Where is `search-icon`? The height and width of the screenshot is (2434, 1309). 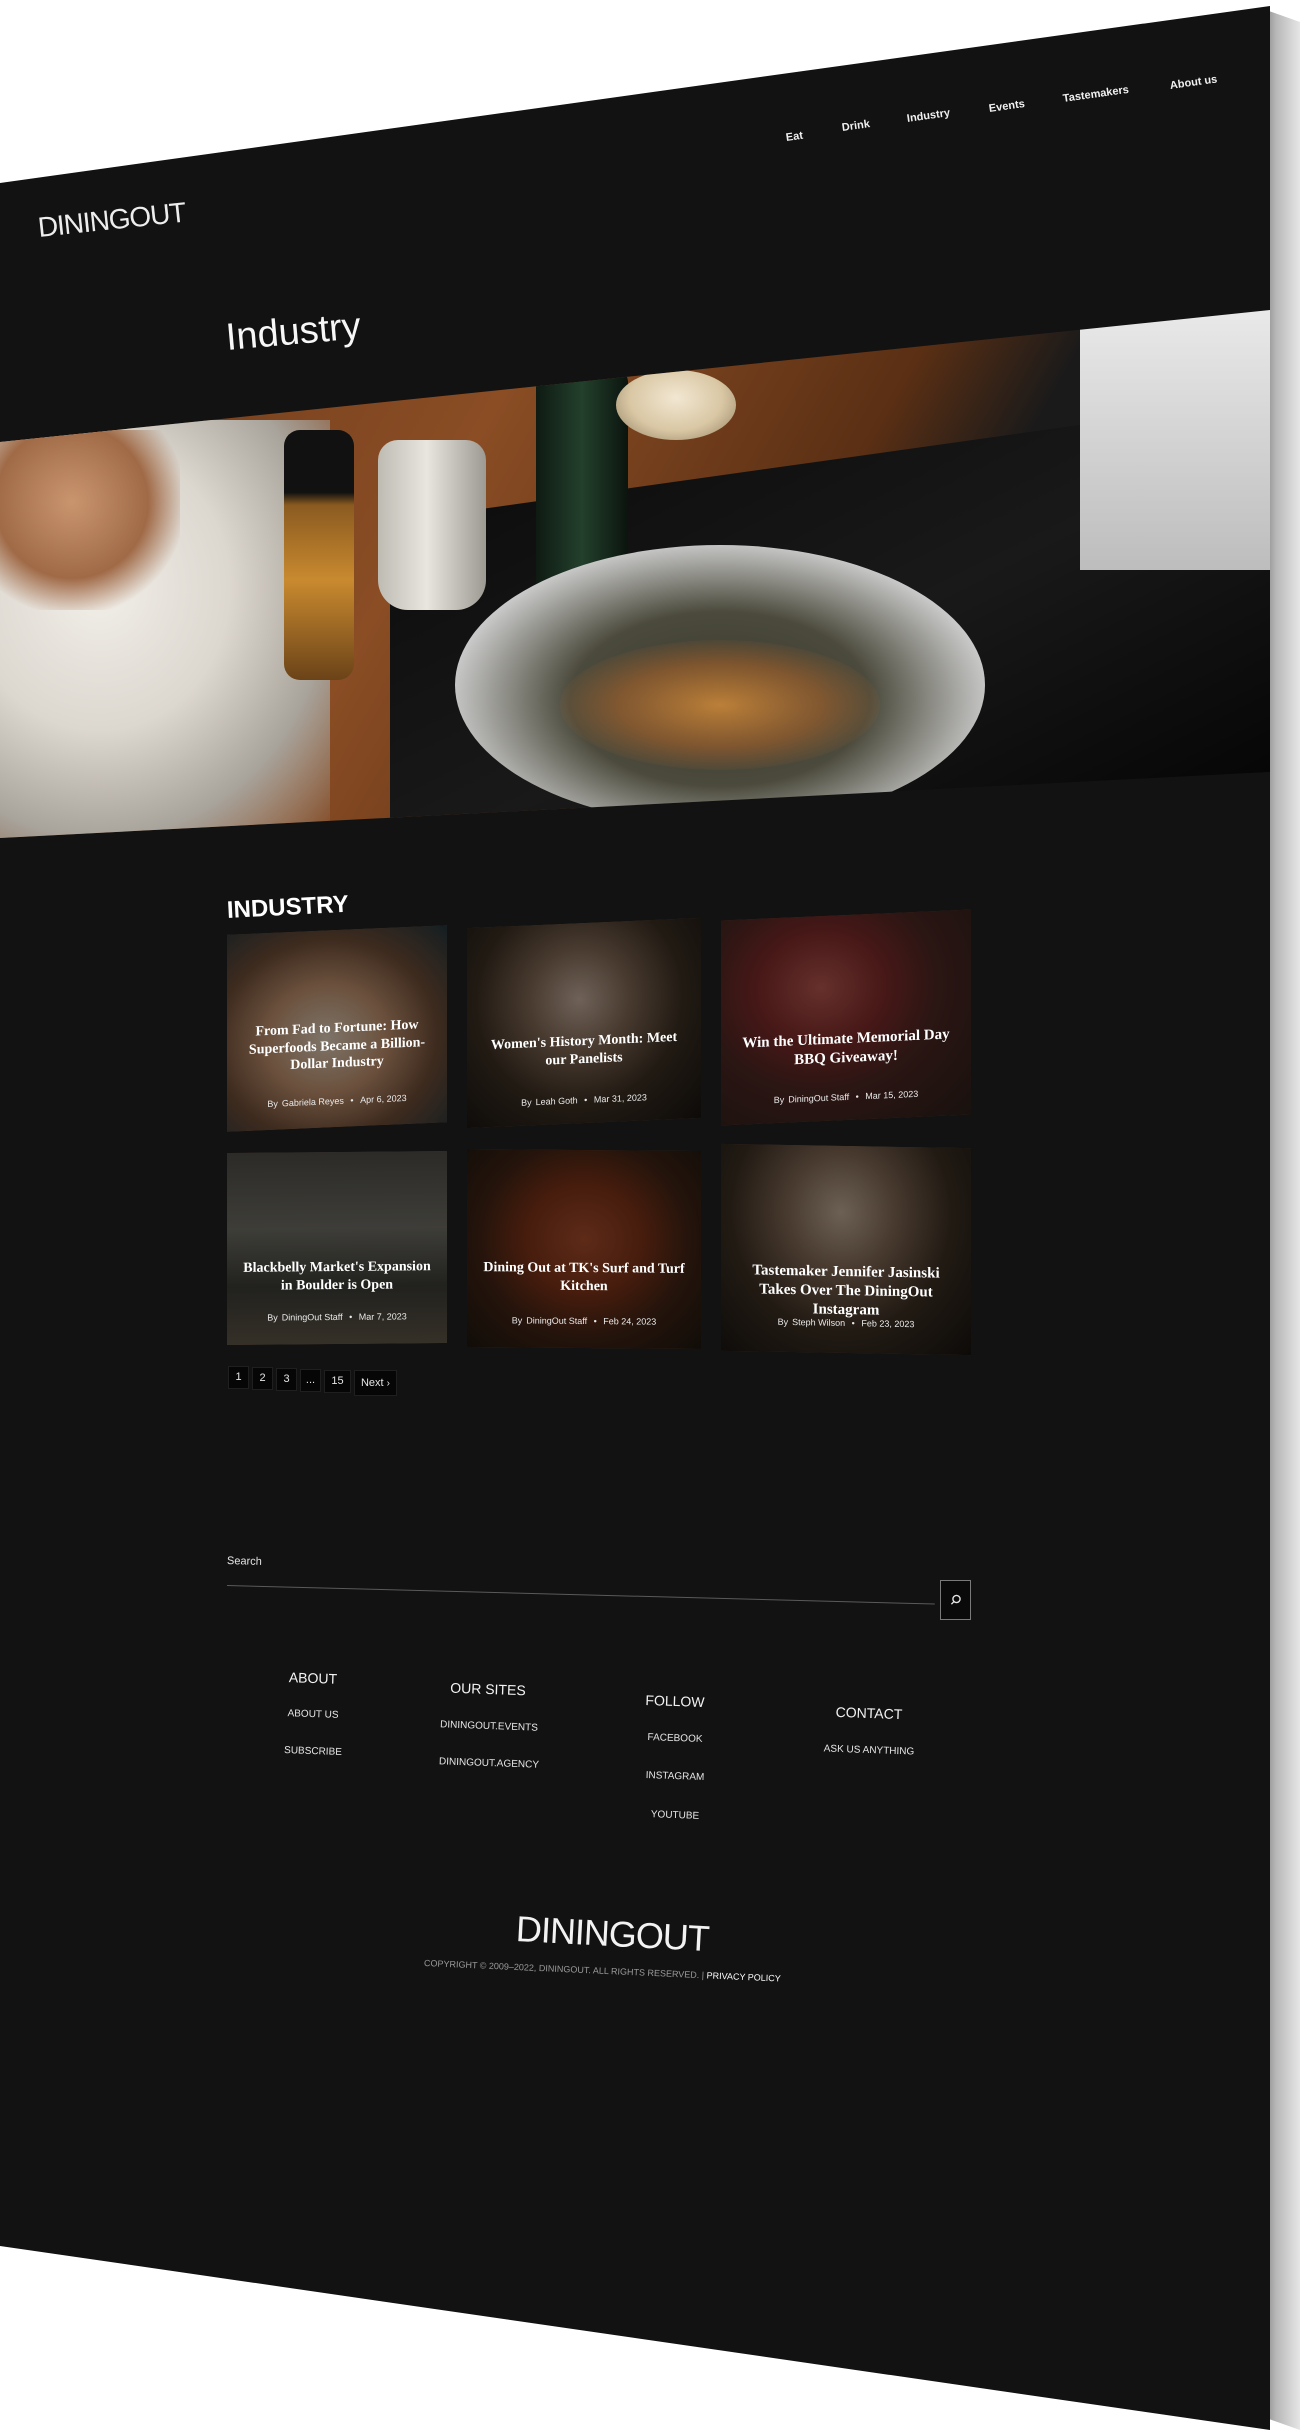
search-icon is located at coordinates (955, 1599).